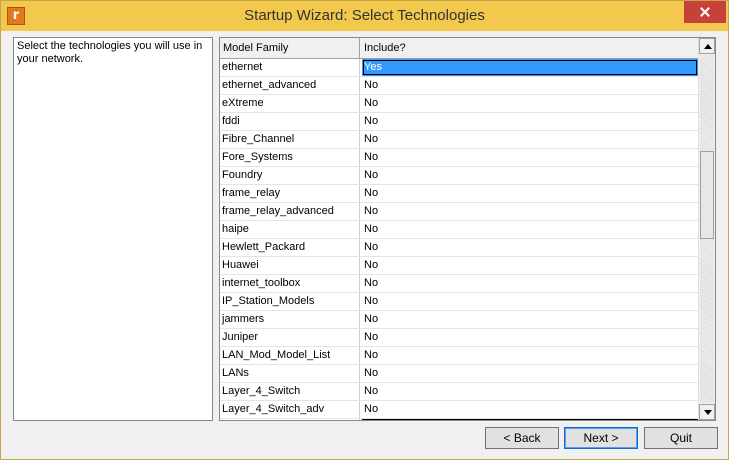  I want to click on model-family-cell: LANs, so click(290, 373).